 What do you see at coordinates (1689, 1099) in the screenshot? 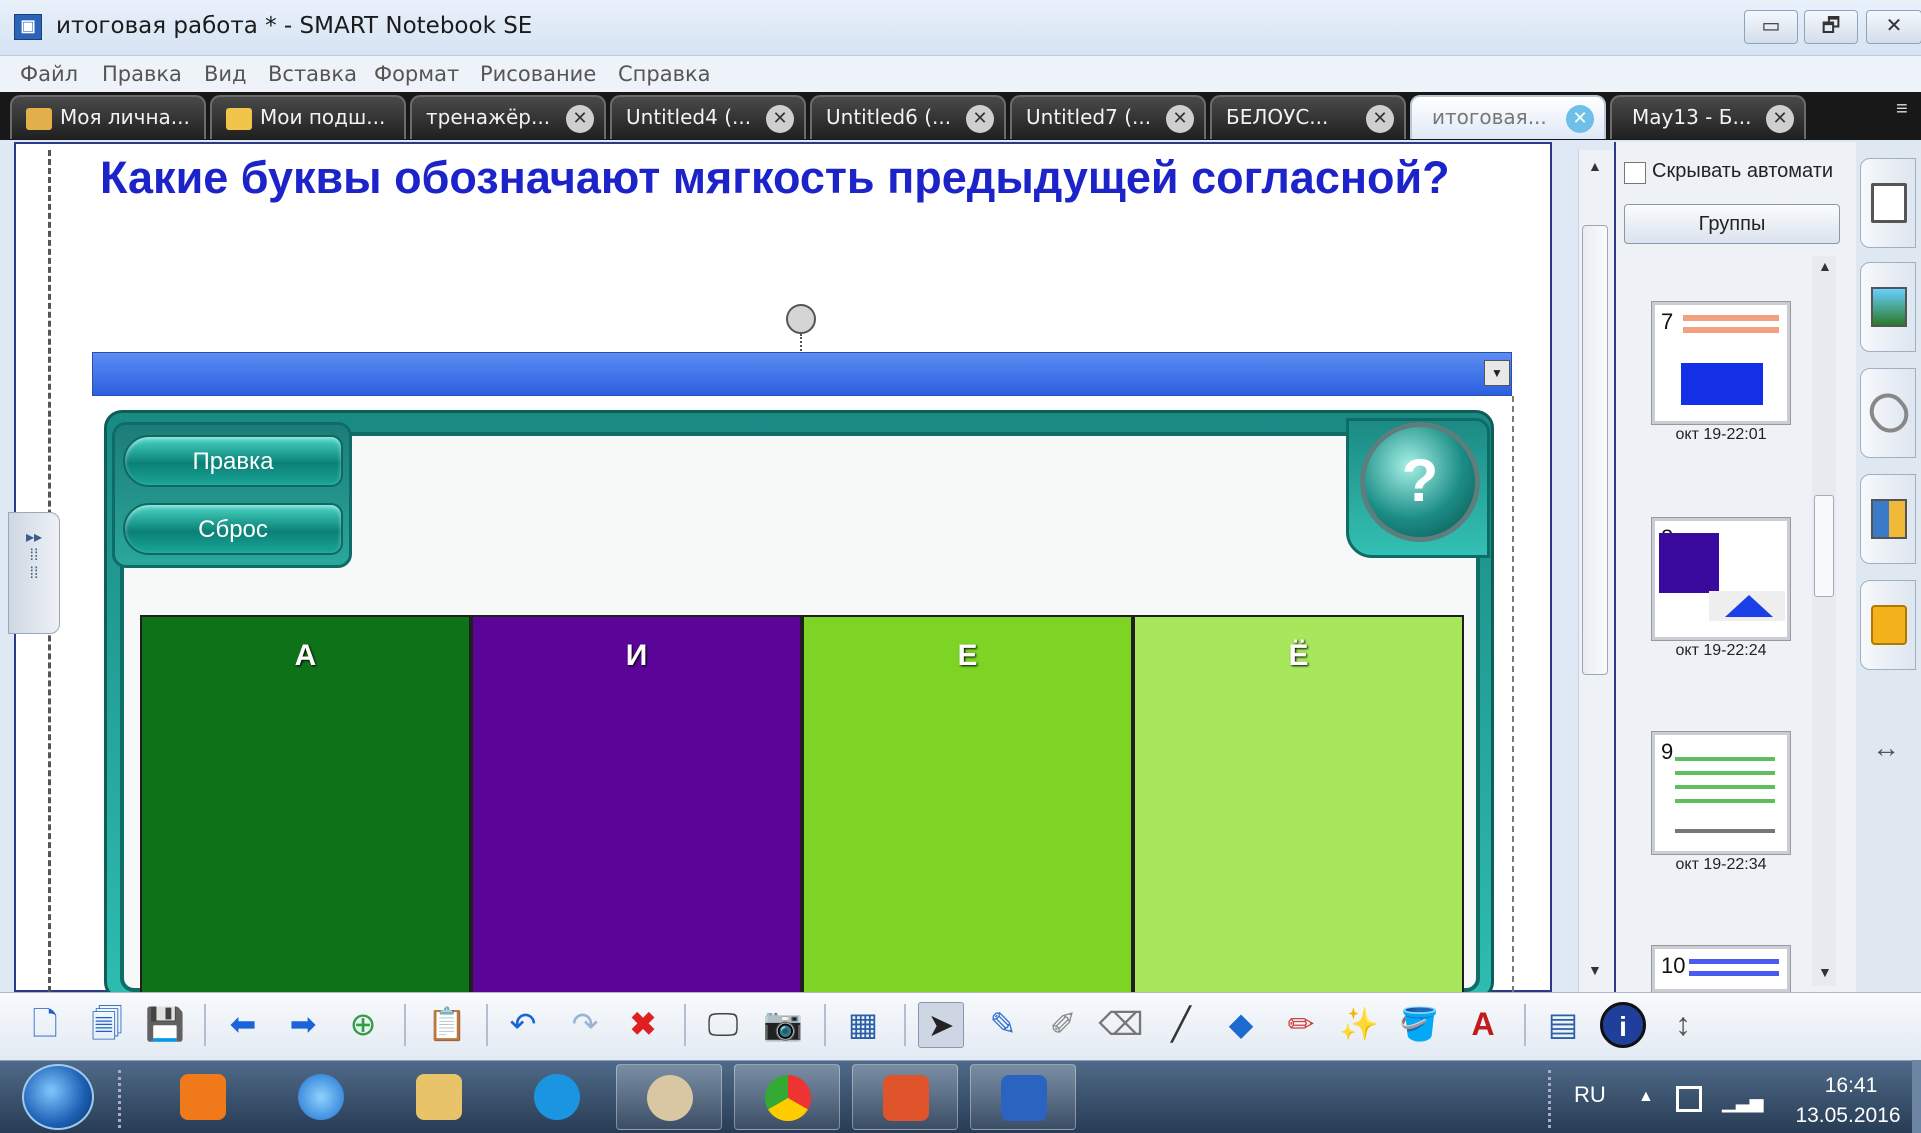
I see `action-center-icon` at bounding box center [1689, 1099].